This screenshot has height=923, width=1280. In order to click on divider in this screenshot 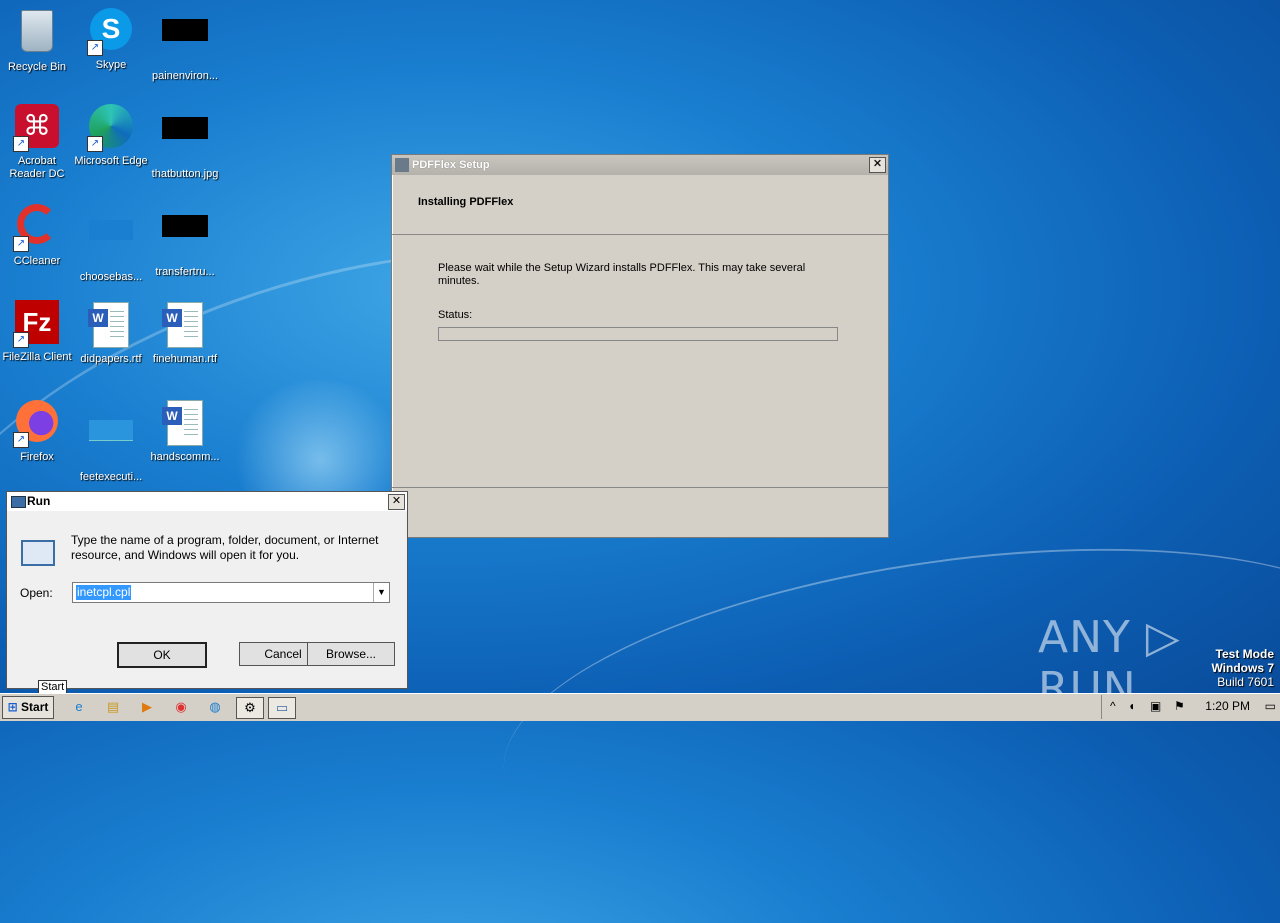, I will do `click(640, 487)`.